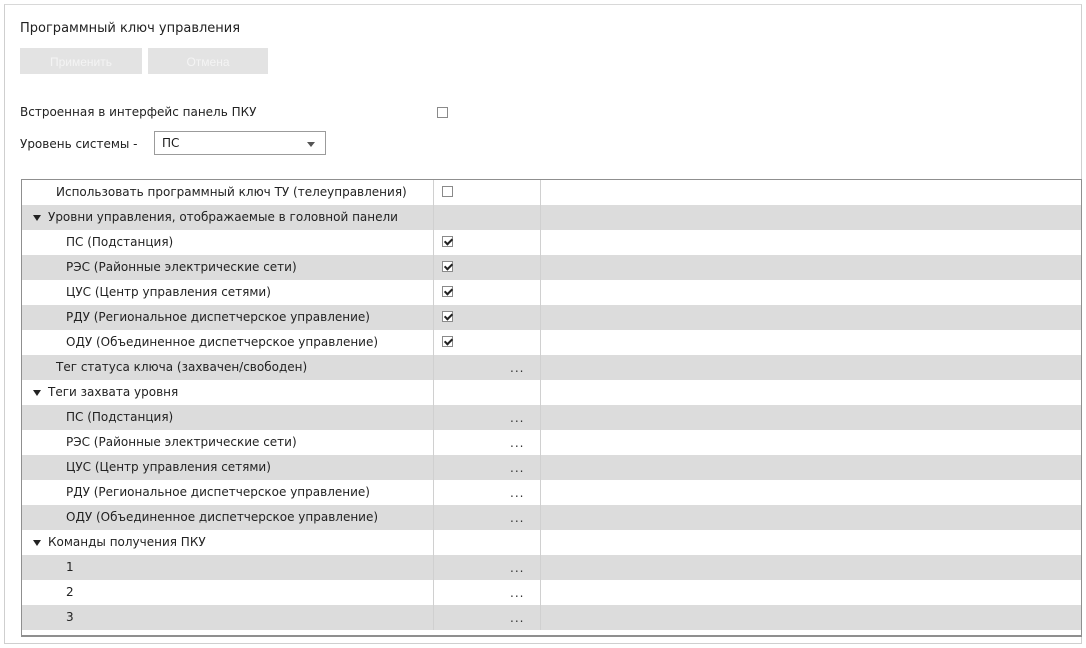  What do you see at coordinates (447, 191) in the screenshot?
I see `checkbox` at bounding box center [447, 191].